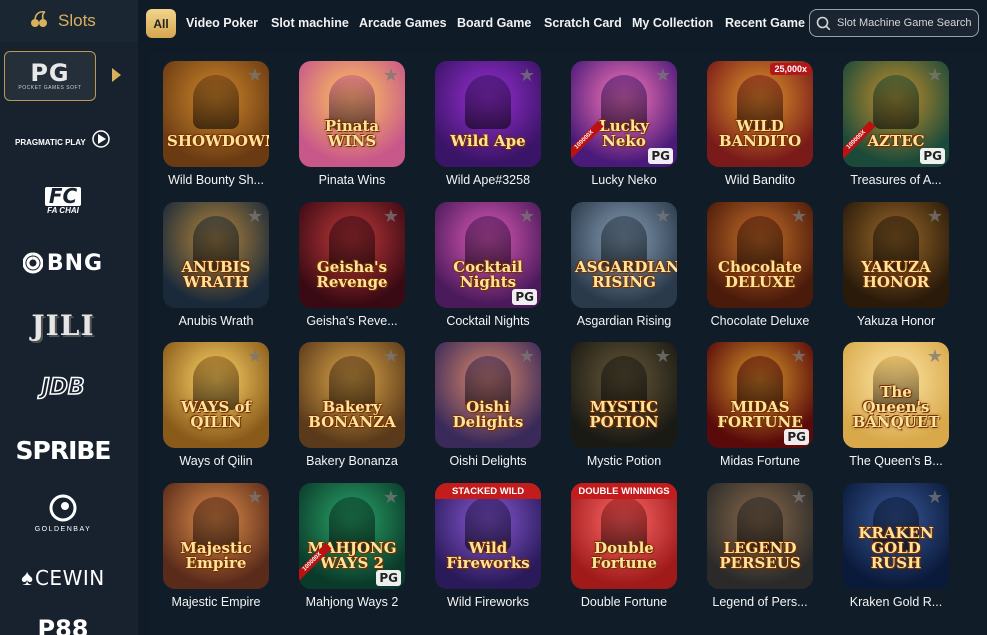 The image size is (987, 635). What do you see at coordinates (63, 387) in the screenshot?
I see `provider-jdb: JDB` at bounding box center [63, 387].